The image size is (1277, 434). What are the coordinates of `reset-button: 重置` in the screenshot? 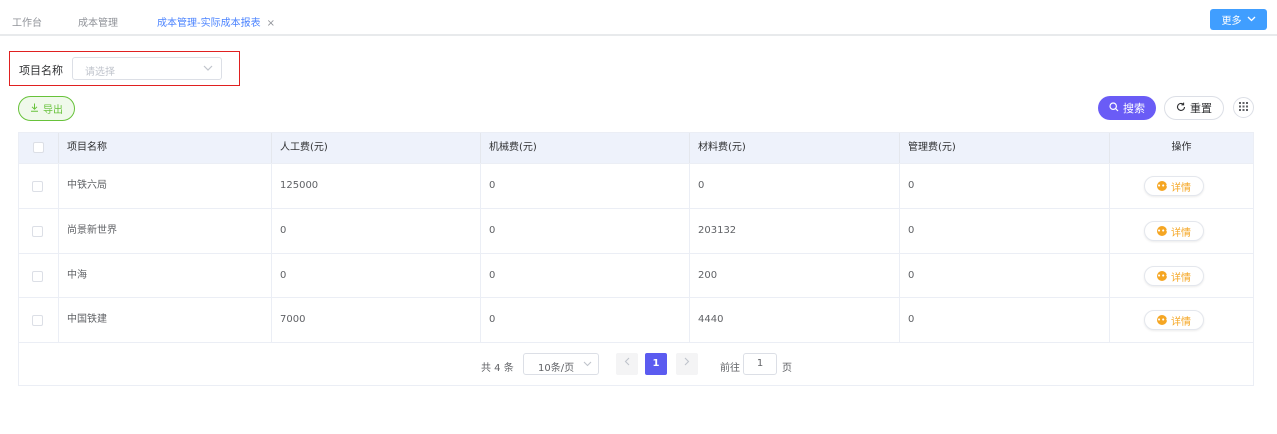 It's located at (1194, 108).